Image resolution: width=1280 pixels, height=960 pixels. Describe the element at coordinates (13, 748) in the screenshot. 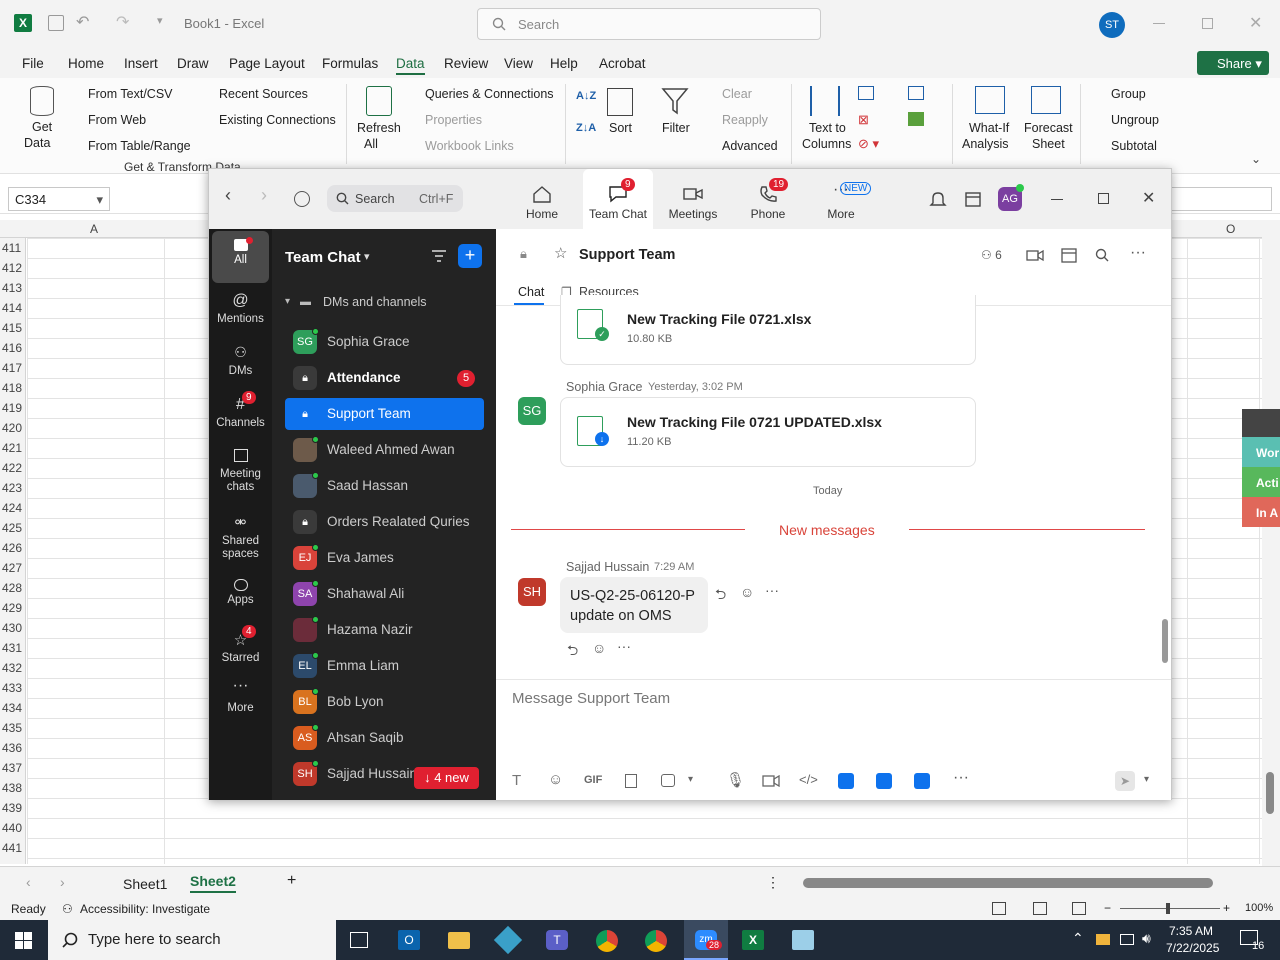

I see `row-number: 436` at that location.